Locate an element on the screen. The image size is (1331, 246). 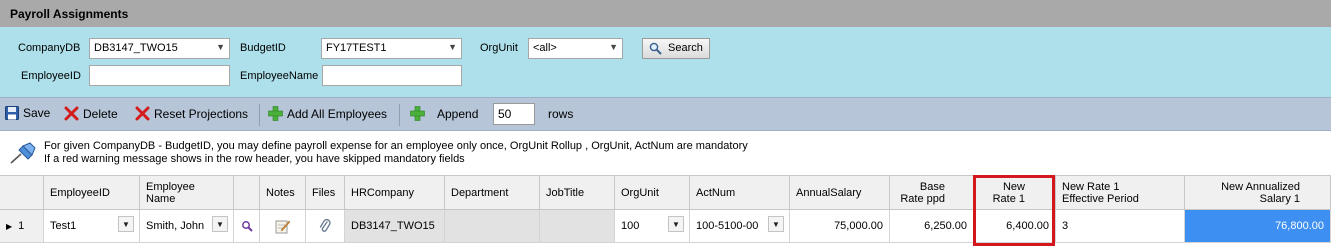
column-header-label: JobTitle is located at coordinates (565, 192).